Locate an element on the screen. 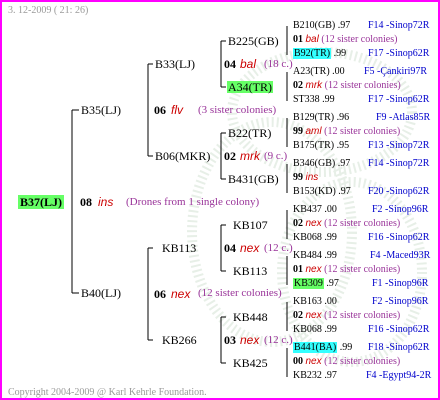 Image resolution: width=440 pixels, height=400 pixels. parent-note: (12 sister colonies) is located at coordinates (240, 293).